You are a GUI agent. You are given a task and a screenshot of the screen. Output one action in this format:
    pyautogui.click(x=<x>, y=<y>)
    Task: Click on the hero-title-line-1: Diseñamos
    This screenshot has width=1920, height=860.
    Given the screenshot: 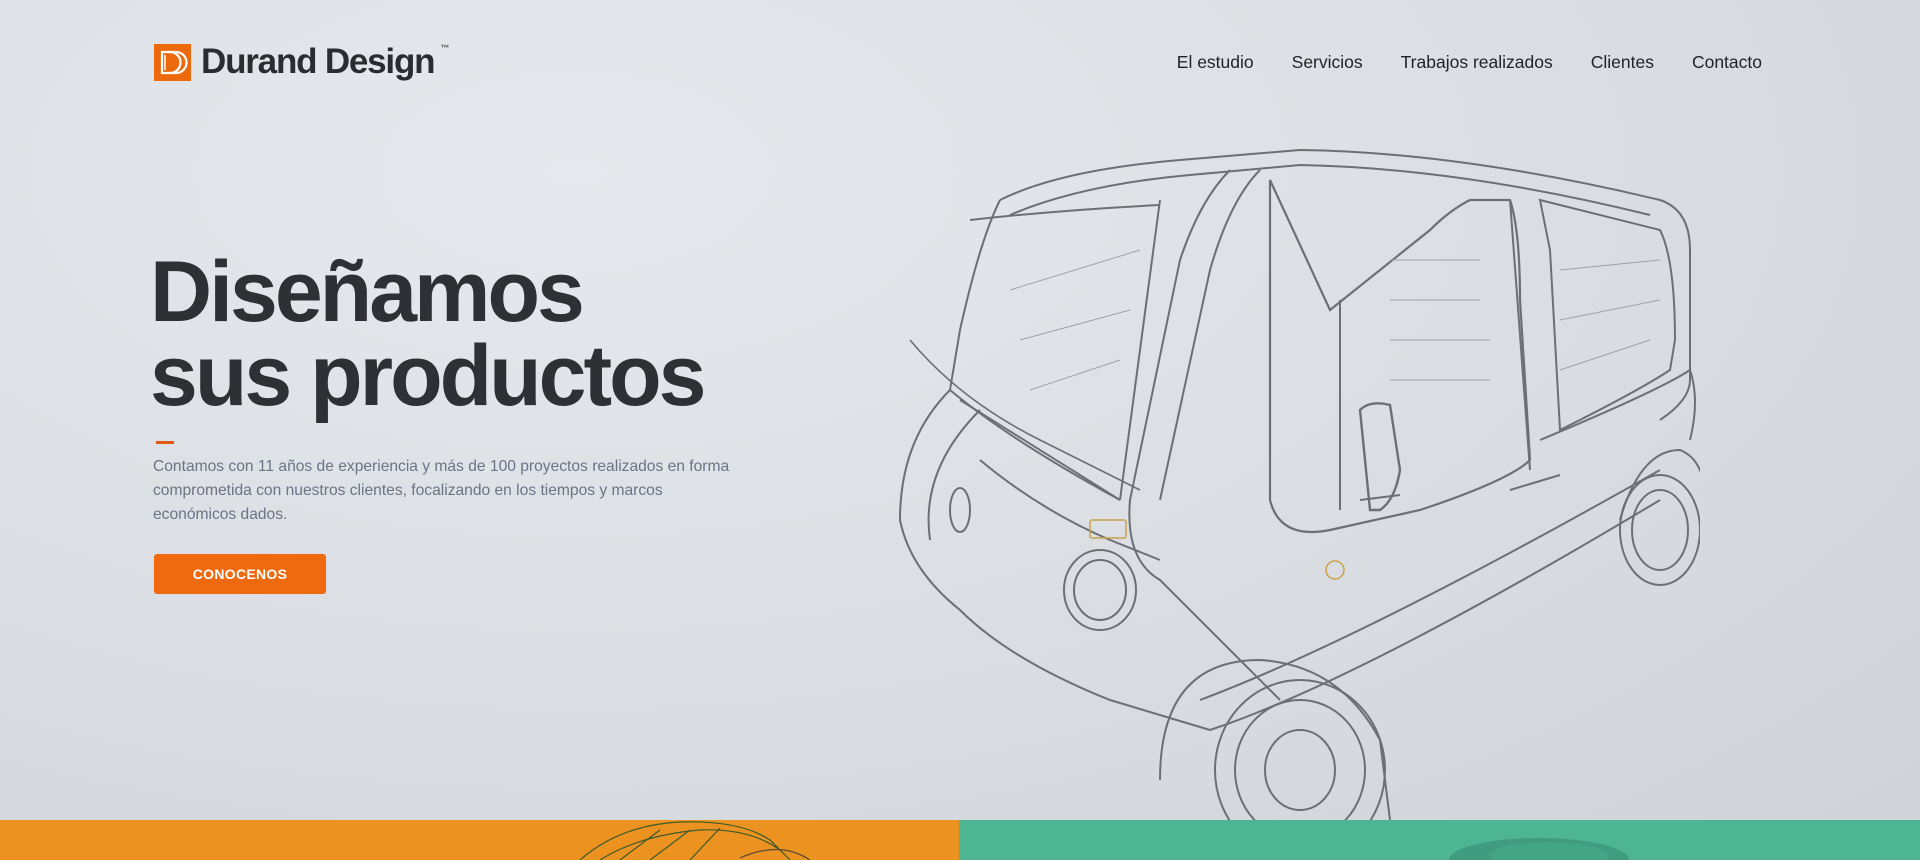 What is the action you would take?
    pyautogui.click(x=367, y=292)
    